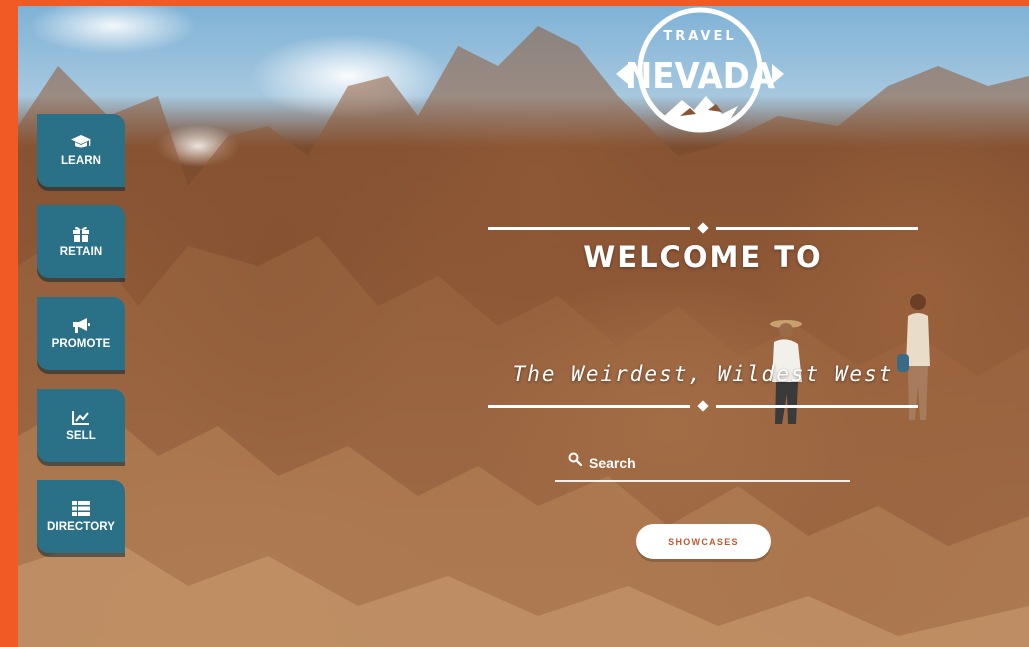  What do you see at coordinates (817, 406) in the screenshot?
I see `divider-bottom-right` at bounding box center [817, 406].